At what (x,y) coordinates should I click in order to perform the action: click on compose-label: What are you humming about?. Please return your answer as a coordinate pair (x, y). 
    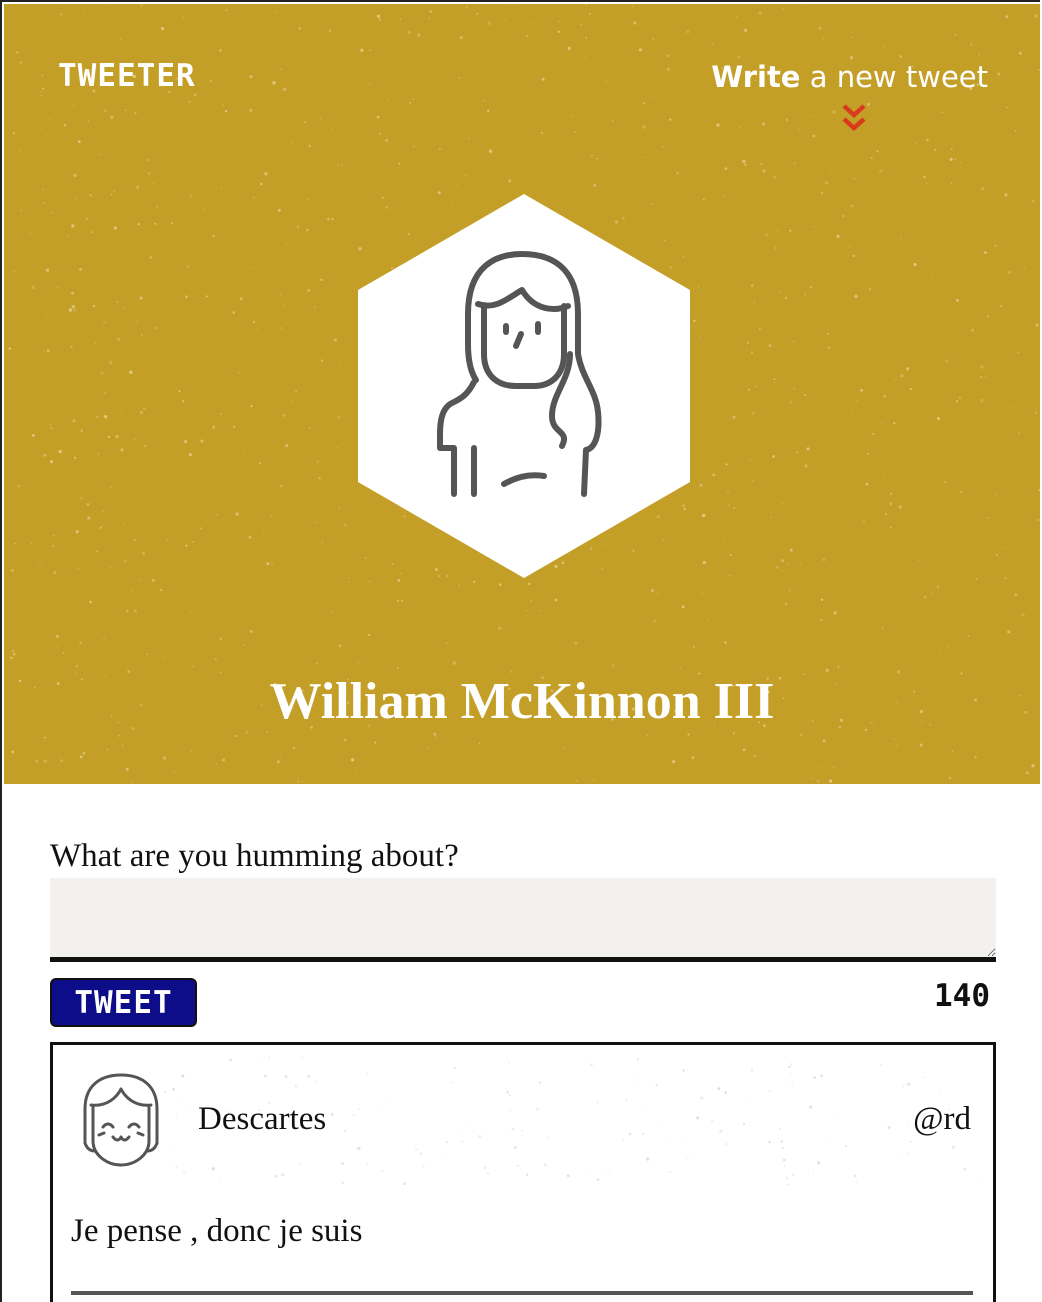
    Looking at the image, I should click on (254, 856).